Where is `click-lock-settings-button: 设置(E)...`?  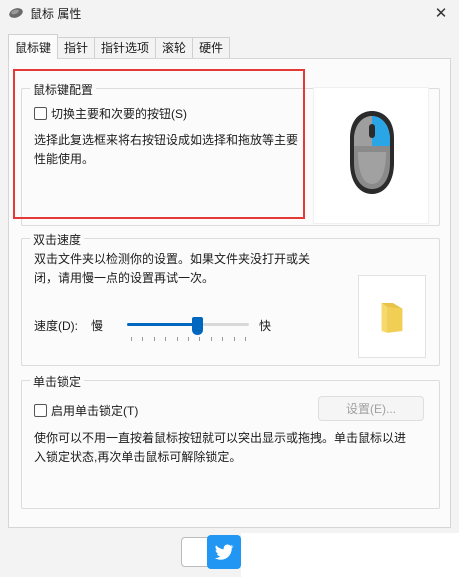 click-lock-settings-button: 设置(E)... is located at coordinates (371, 408).